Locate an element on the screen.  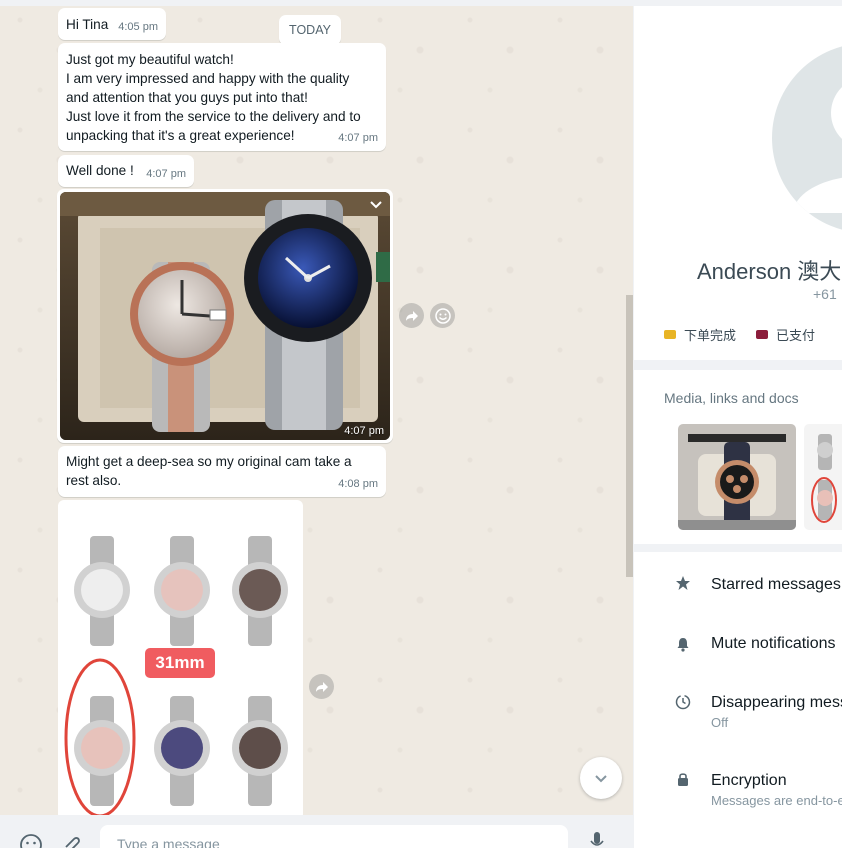
menu-label: Starred messages is located at coordinates (776, 584).